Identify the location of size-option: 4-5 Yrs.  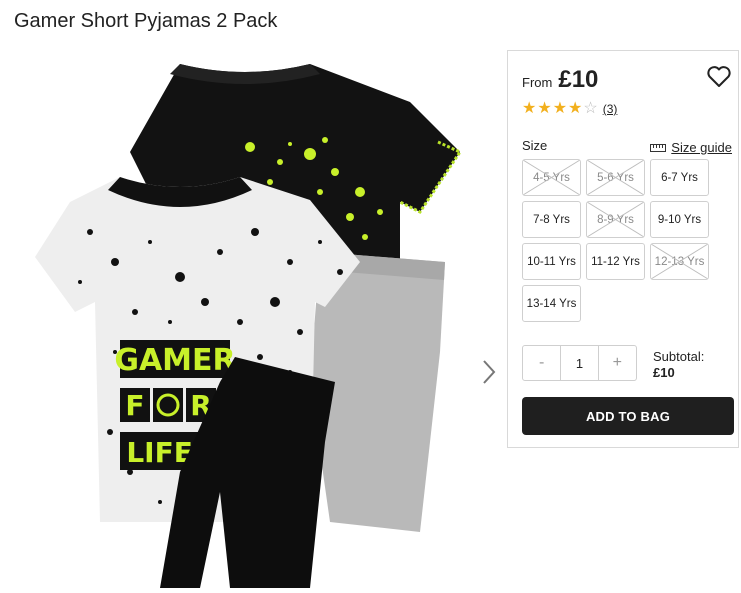
(551, 177).